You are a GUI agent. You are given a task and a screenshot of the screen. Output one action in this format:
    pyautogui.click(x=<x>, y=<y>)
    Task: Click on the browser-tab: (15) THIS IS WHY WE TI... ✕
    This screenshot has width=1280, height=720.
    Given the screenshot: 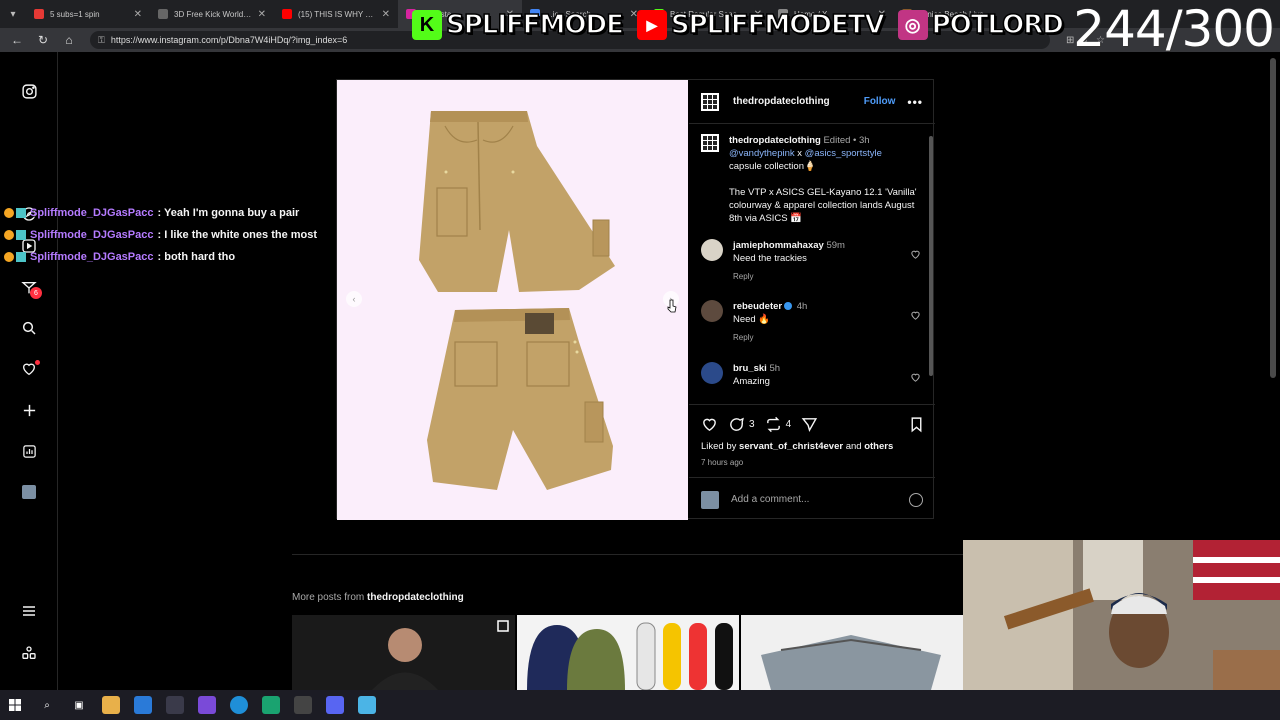 What is the action you would take?
    pyautogui.click(x=336, y=14)
    